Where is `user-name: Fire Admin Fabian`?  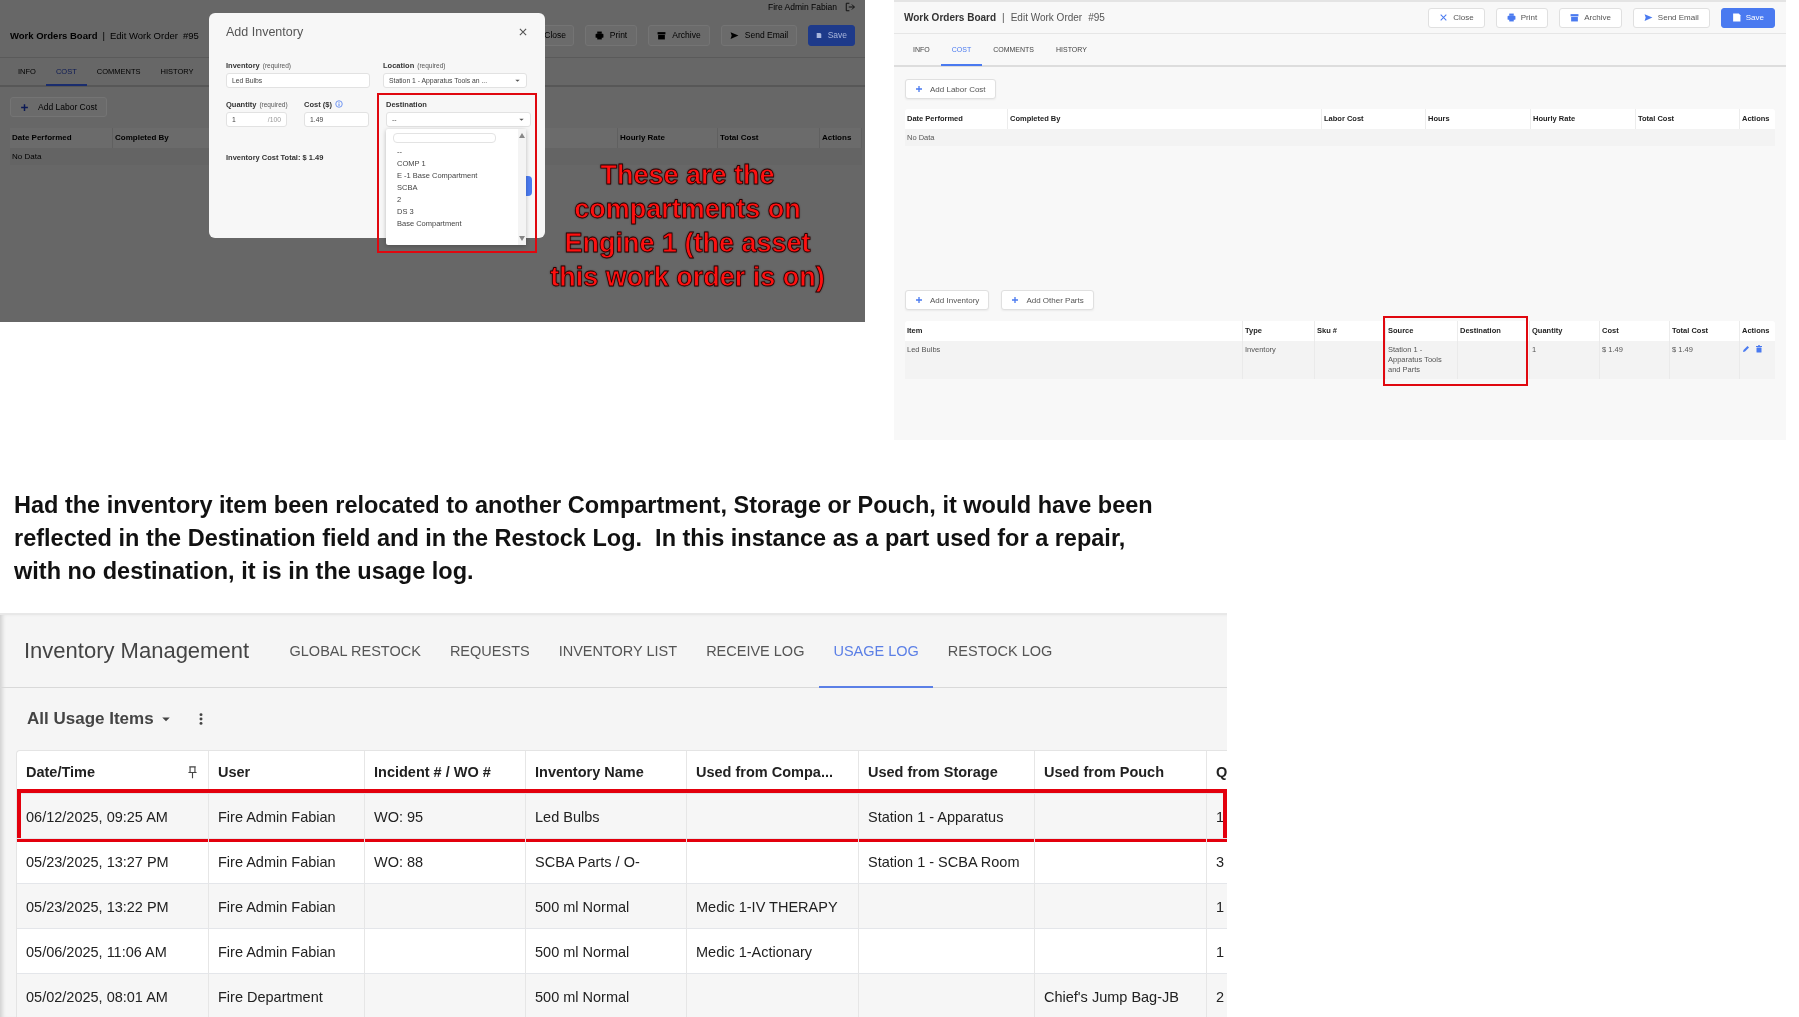
user-name: Fire Admin Fabian is located at coordinates (802, 6).